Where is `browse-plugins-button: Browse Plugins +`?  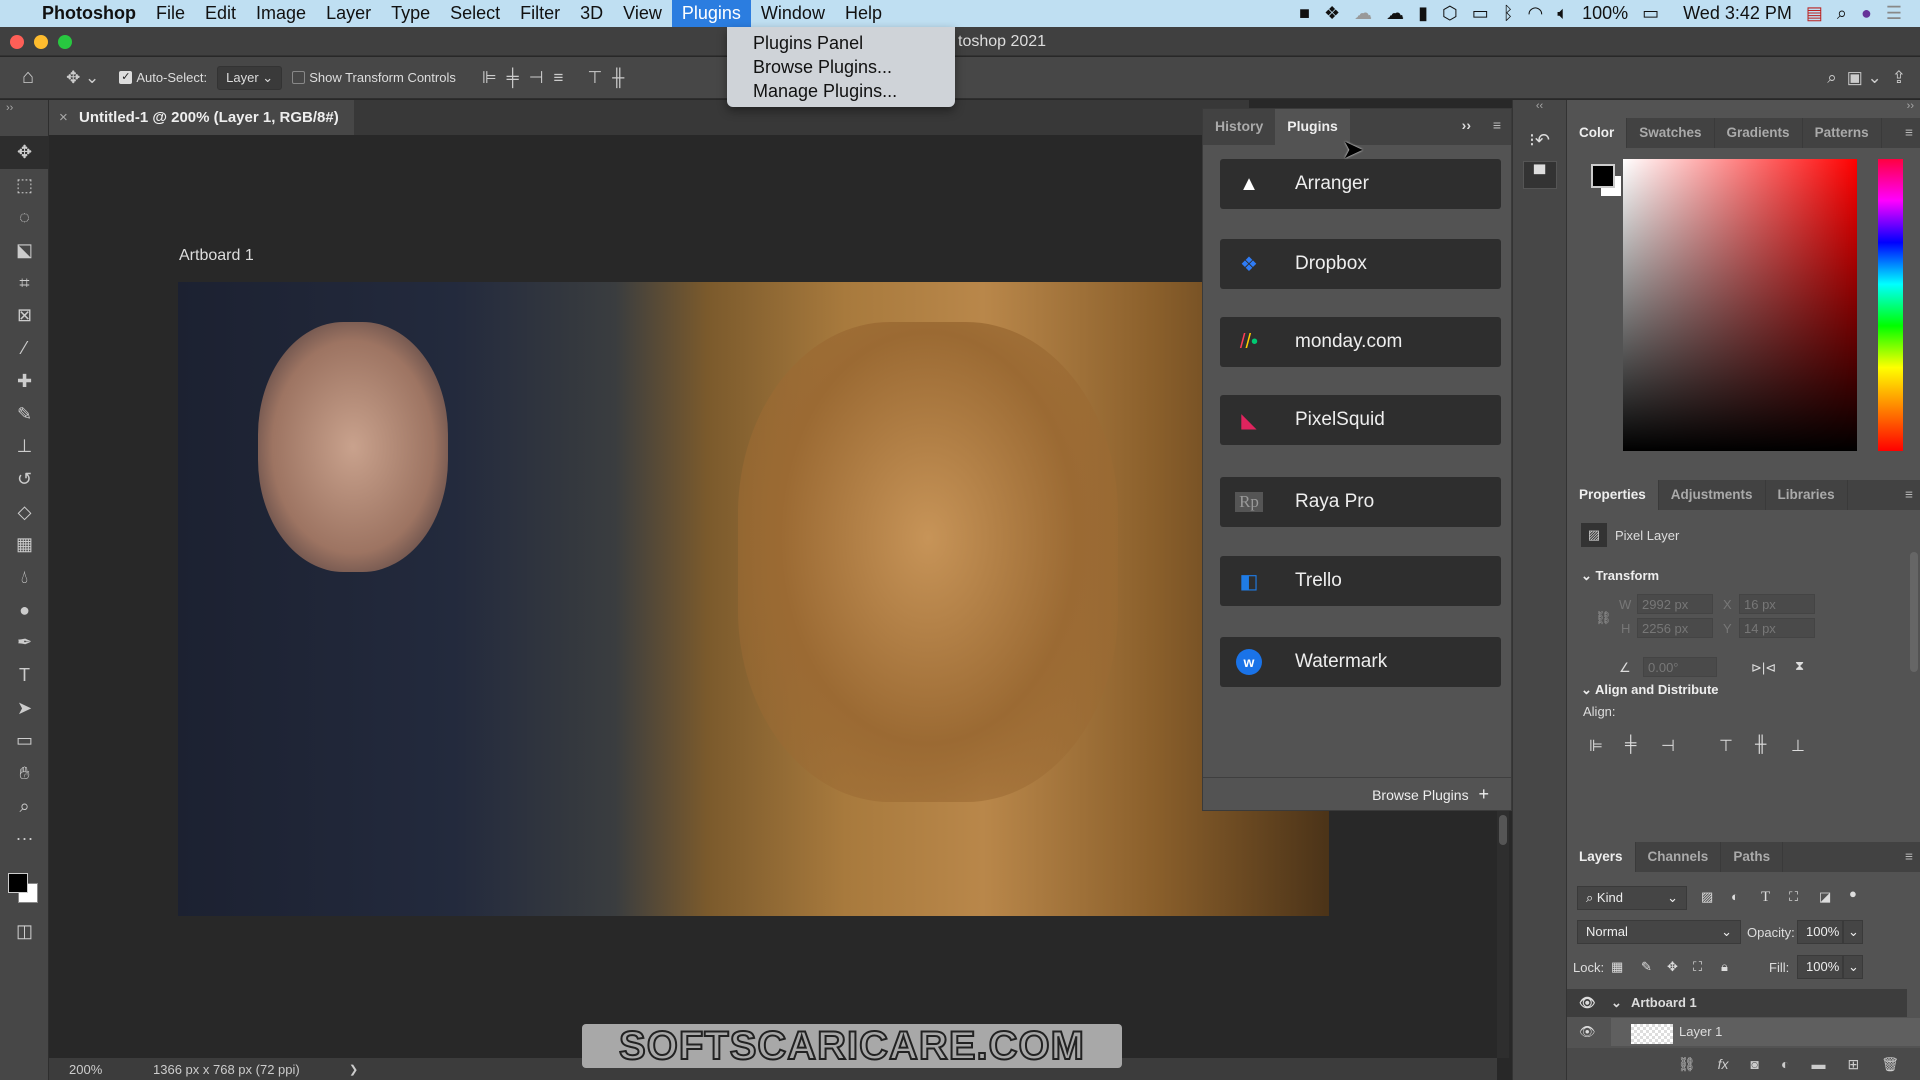 browse-plugins-button: Browse Plugins + is located at coordinates (1357, 793).